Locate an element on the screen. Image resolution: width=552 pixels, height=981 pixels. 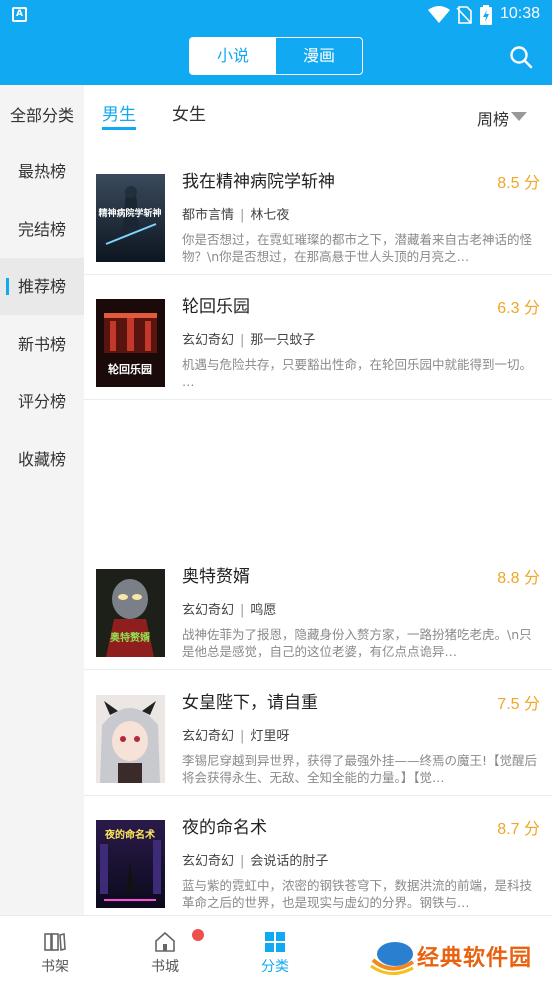
svg-text: 精神病院学斩神 is located at coordinates (129, 213).